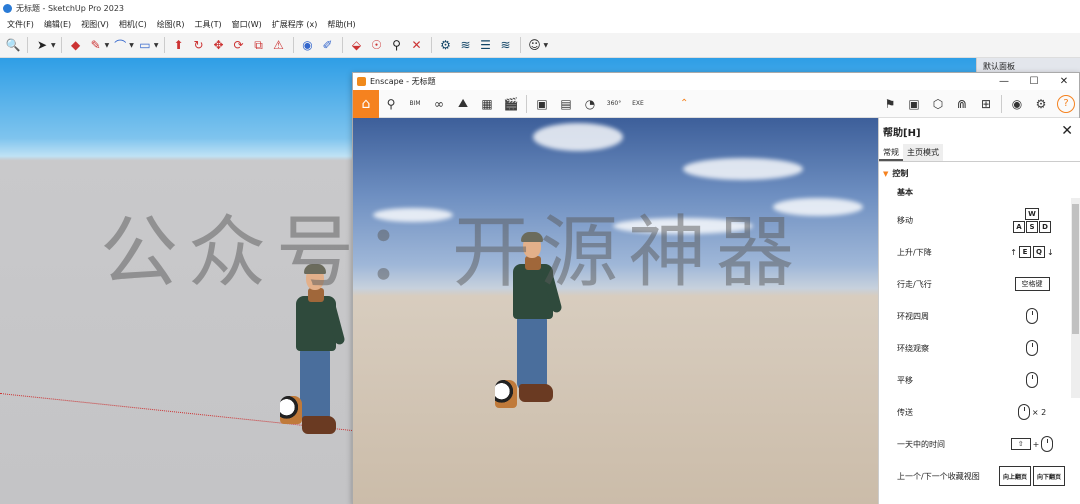  What do you see at coordinates (486, 45) in the screenshot?
I see `layers-icon: ☰` at bounding box center [486, 45].